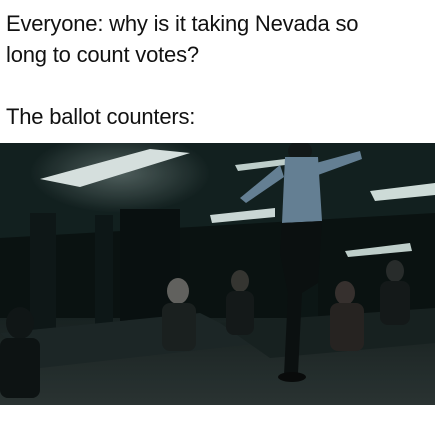  What do you see at coordinates (182, 23) in the screenshot?
I see `caption-line-1: Everyone: why is it taking Nevada so` at bounding box center [182, 23].